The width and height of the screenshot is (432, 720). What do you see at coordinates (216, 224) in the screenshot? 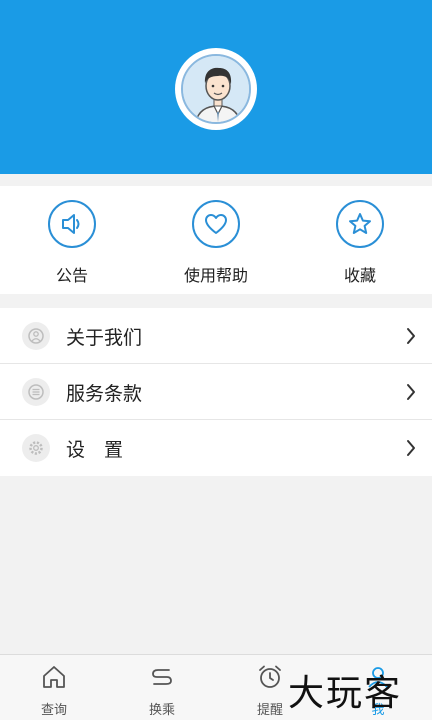
I see `heart-icon` at bounding box center [216, 224].